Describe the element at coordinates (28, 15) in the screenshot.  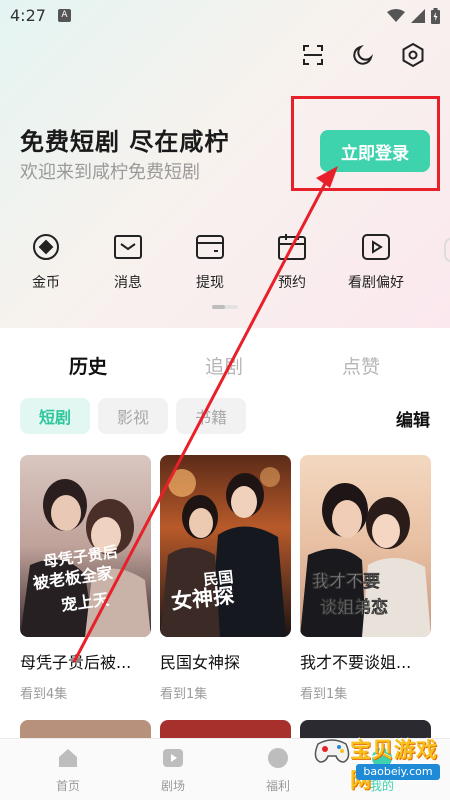
I see `status-time: 4:27` at that location.